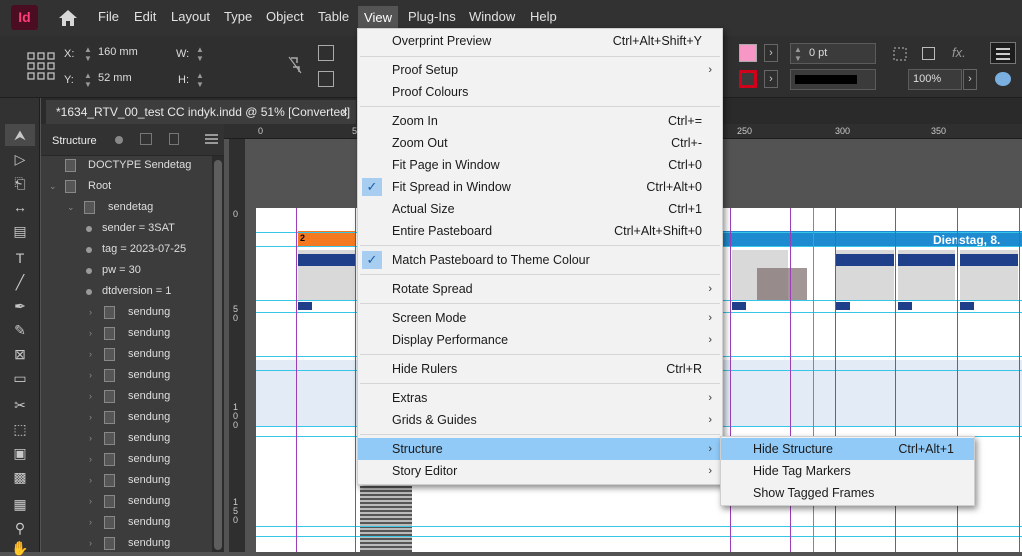 Image resolution: width=1022 pixels, height=556 pixels. I want to click on structure-row: pw = 30, so click(126, 270).